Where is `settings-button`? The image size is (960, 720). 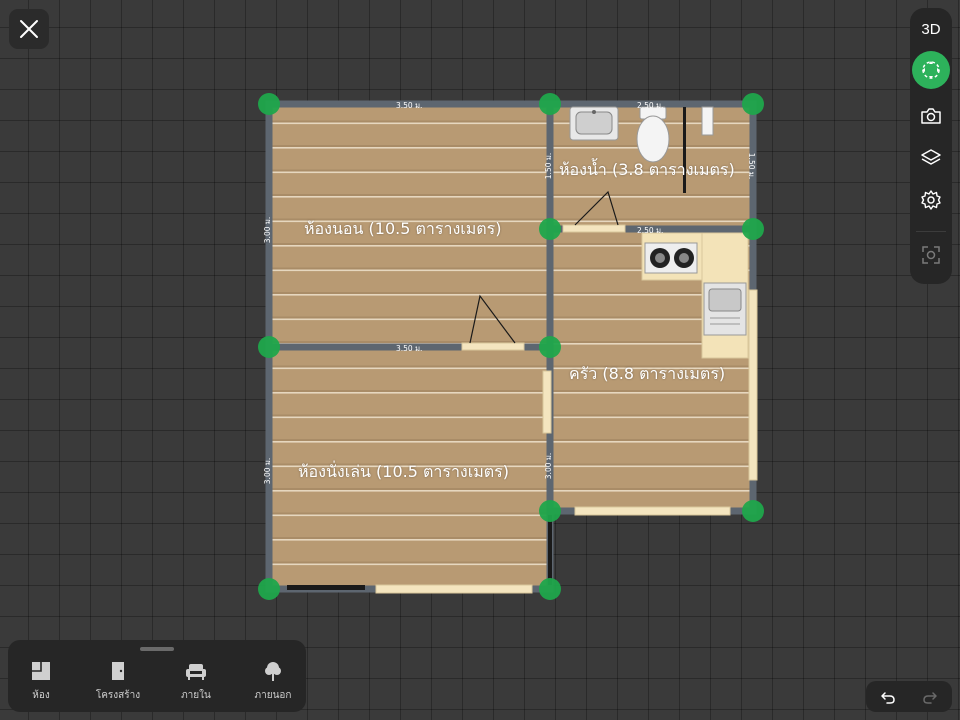 settings-button is located at coordinates (931, 200).